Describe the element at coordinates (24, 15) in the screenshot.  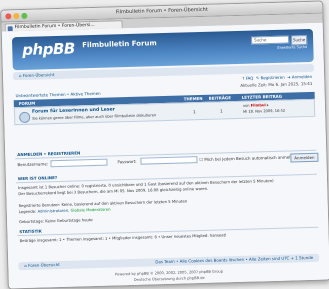
I see `zoom-icon` at that location.